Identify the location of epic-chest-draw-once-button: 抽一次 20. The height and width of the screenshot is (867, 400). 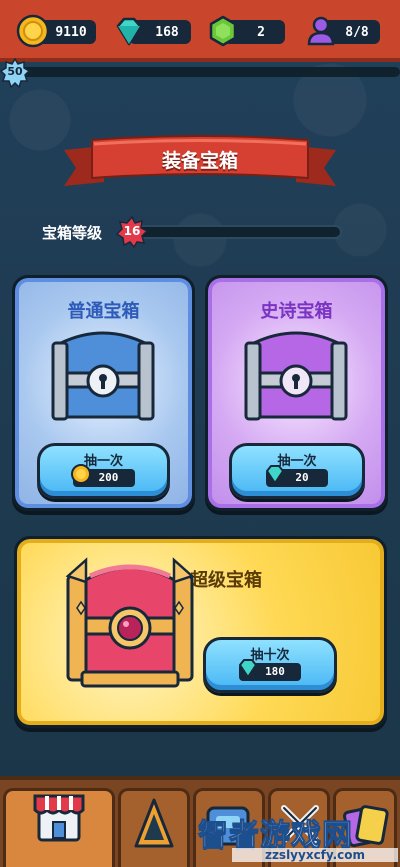
(297, 471).